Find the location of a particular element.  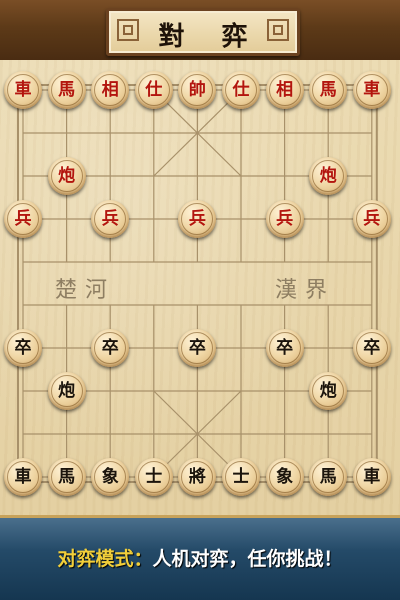

black-soldier-5: 卒 is located at coordinates (371, 348).